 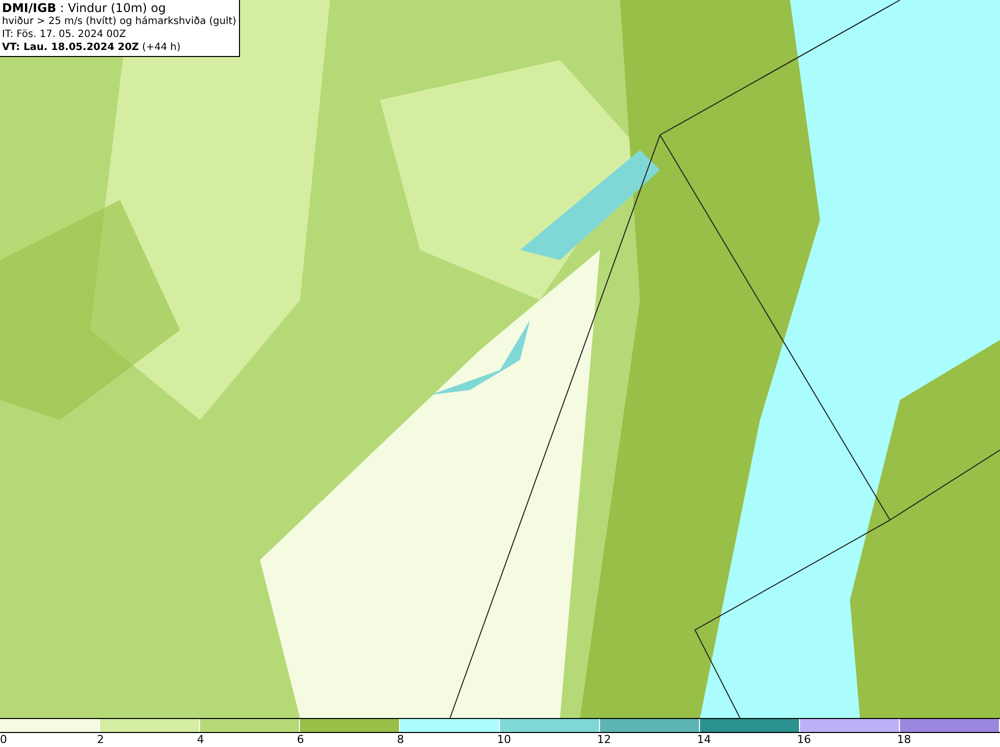 I want to click on legend-label: 4, so click(x=200, y=740).